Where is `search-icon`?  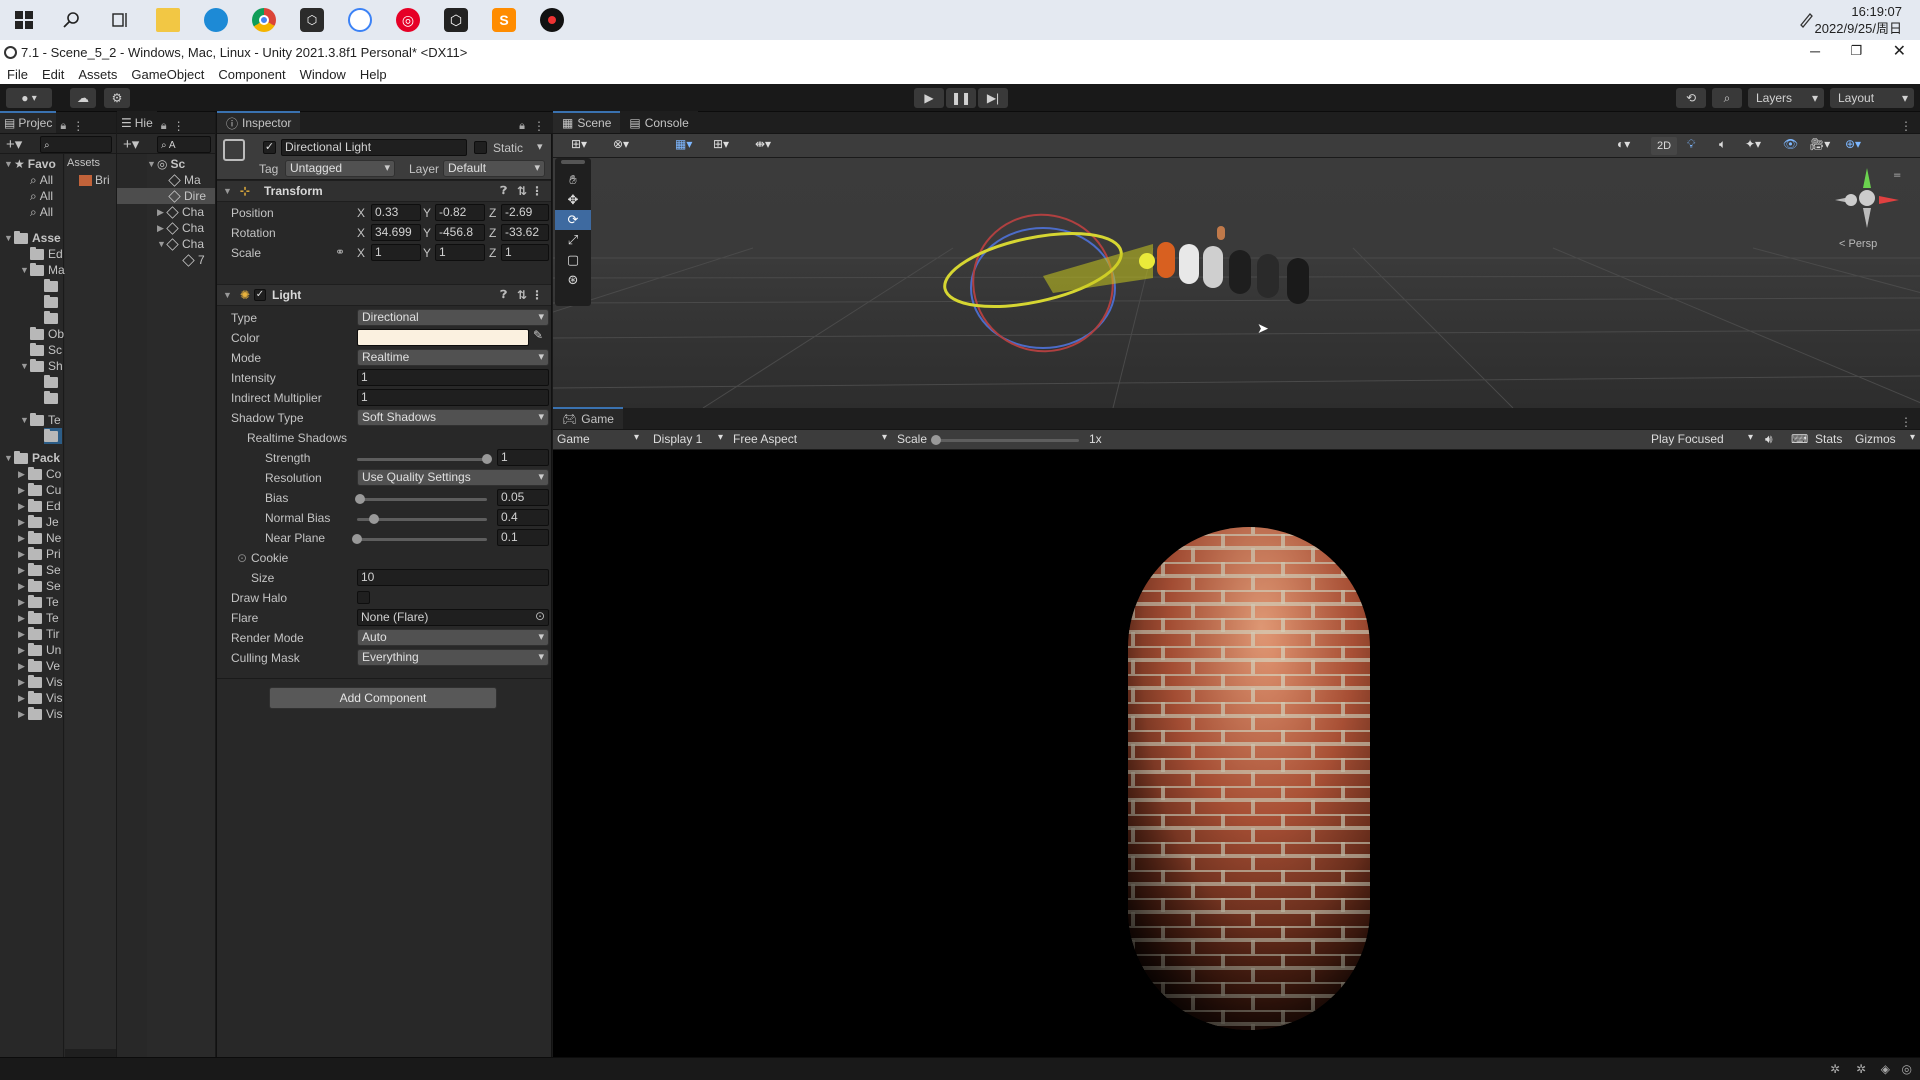 search-icon is located at coordinates (72, 20).